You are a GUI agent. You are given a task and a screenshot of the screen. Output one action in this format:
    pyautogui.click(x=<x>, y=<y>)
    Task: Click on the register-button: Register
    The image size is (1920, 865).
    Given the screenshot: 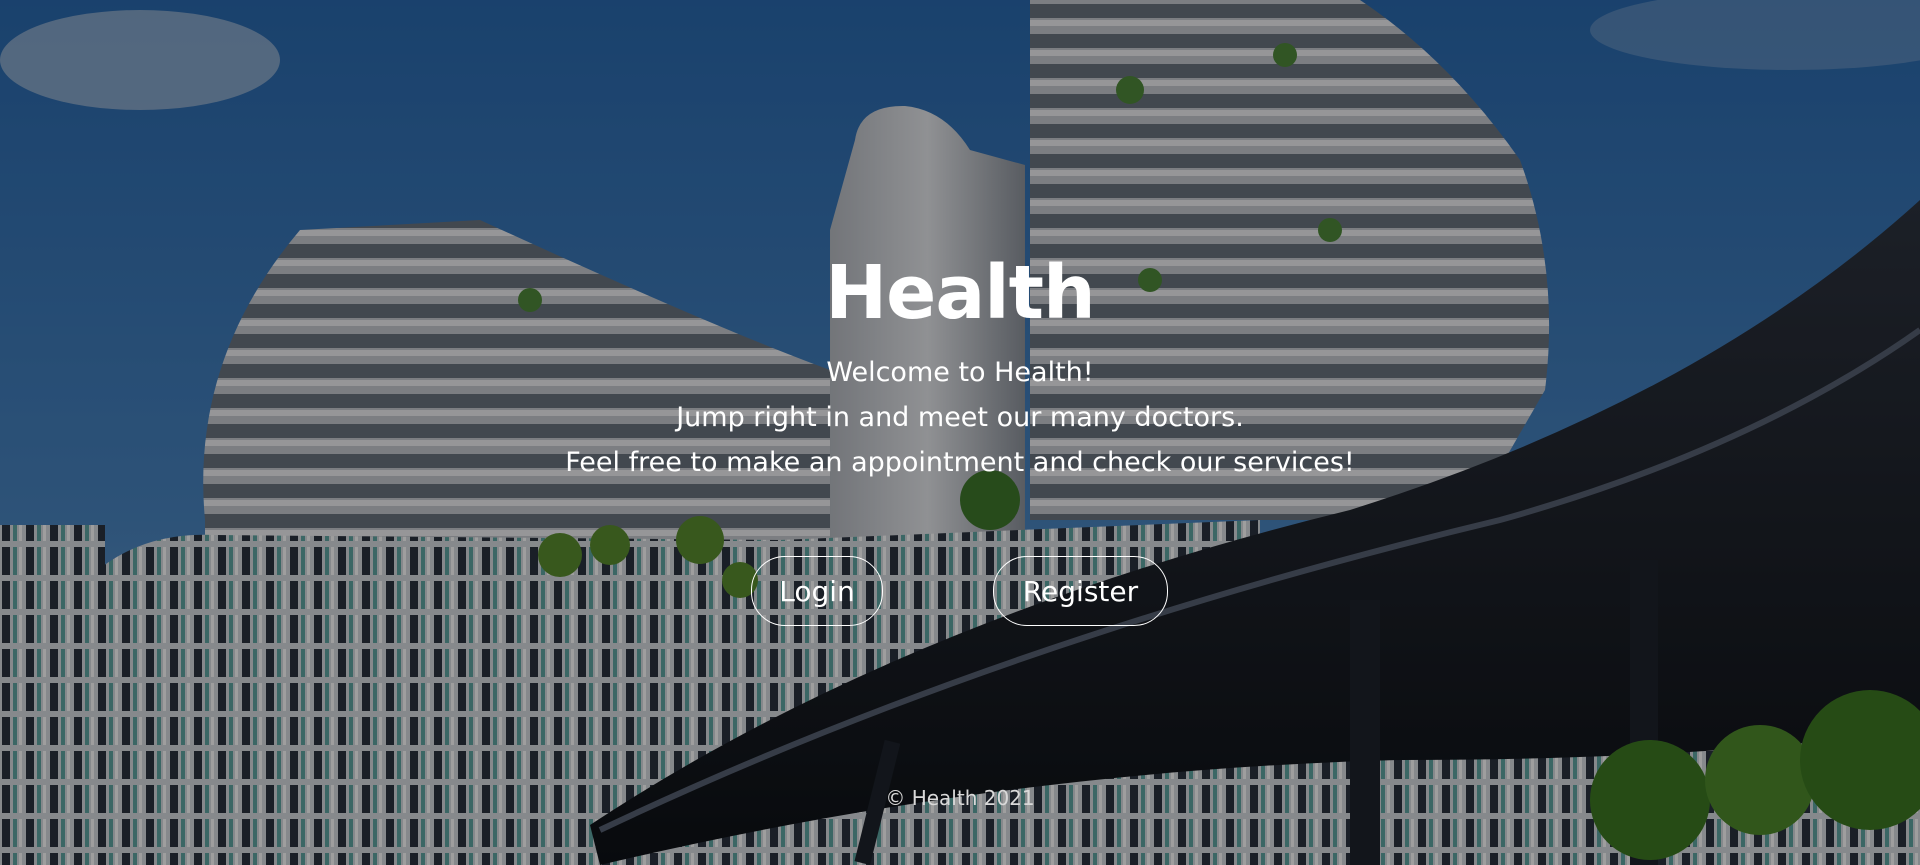 What is the action you would take?
    pyautogui.click(x=1080, y=591)
    